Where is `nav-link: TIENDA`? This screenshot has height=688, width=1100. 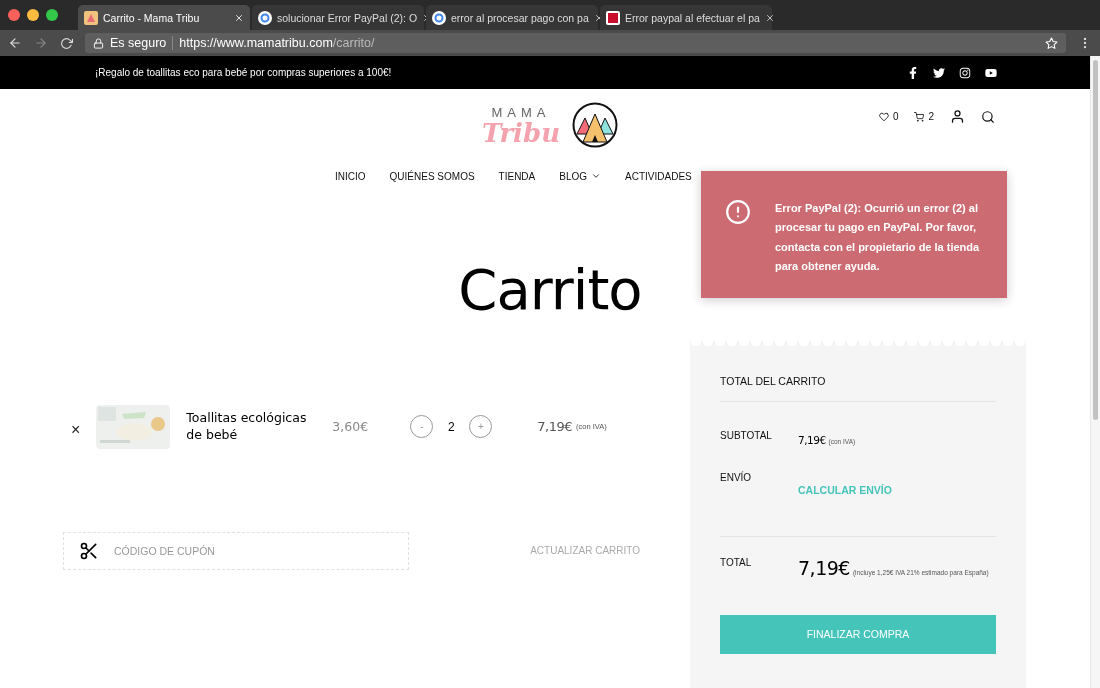 nav-link: TIENDA is located at coordinates (517, 176).